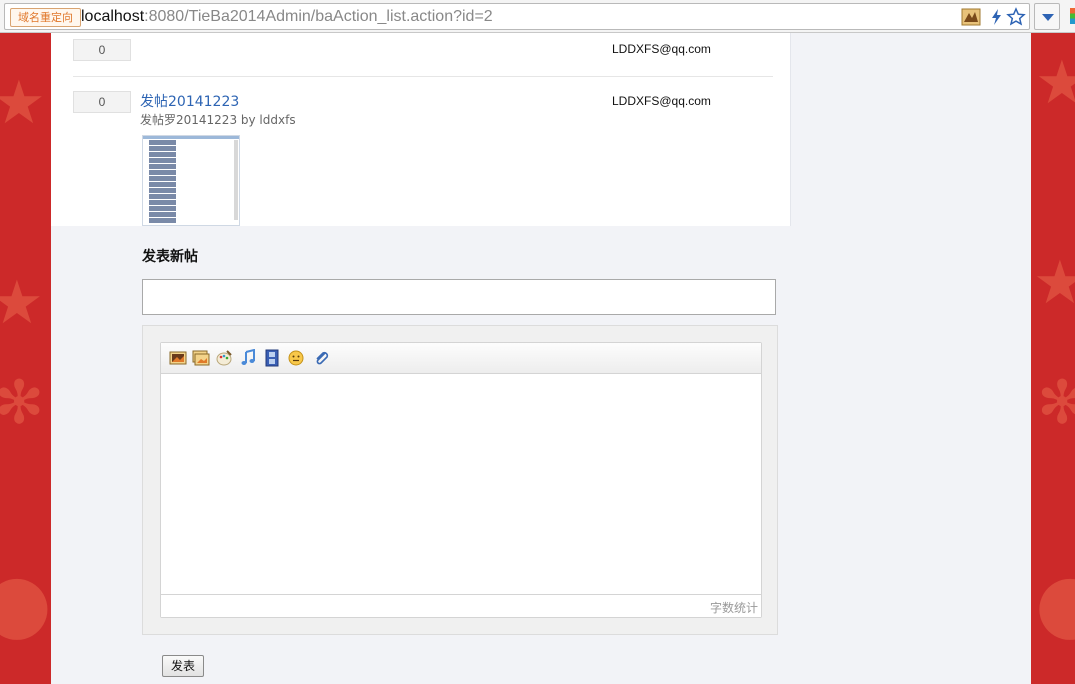  What do you see at coordinates (191, 180) in the screenshot?
I see `post-thumbnail` at bounding box center [191, 180].